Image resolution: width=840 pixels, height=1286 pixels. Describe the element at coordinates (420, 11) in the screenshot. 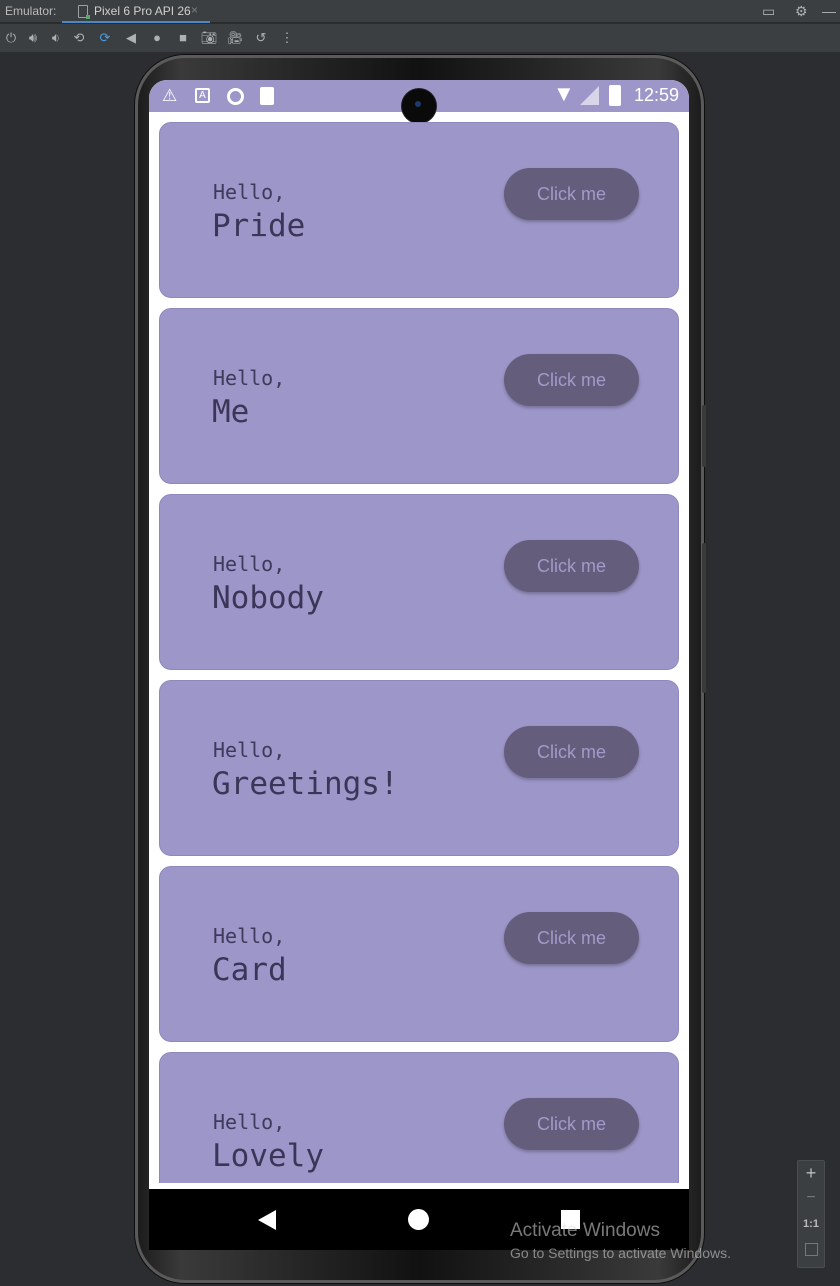

I see `emulator-tool-header: Emulator: Pixel 6 Pro API 26 × ▭ ⚙ —` at that location.